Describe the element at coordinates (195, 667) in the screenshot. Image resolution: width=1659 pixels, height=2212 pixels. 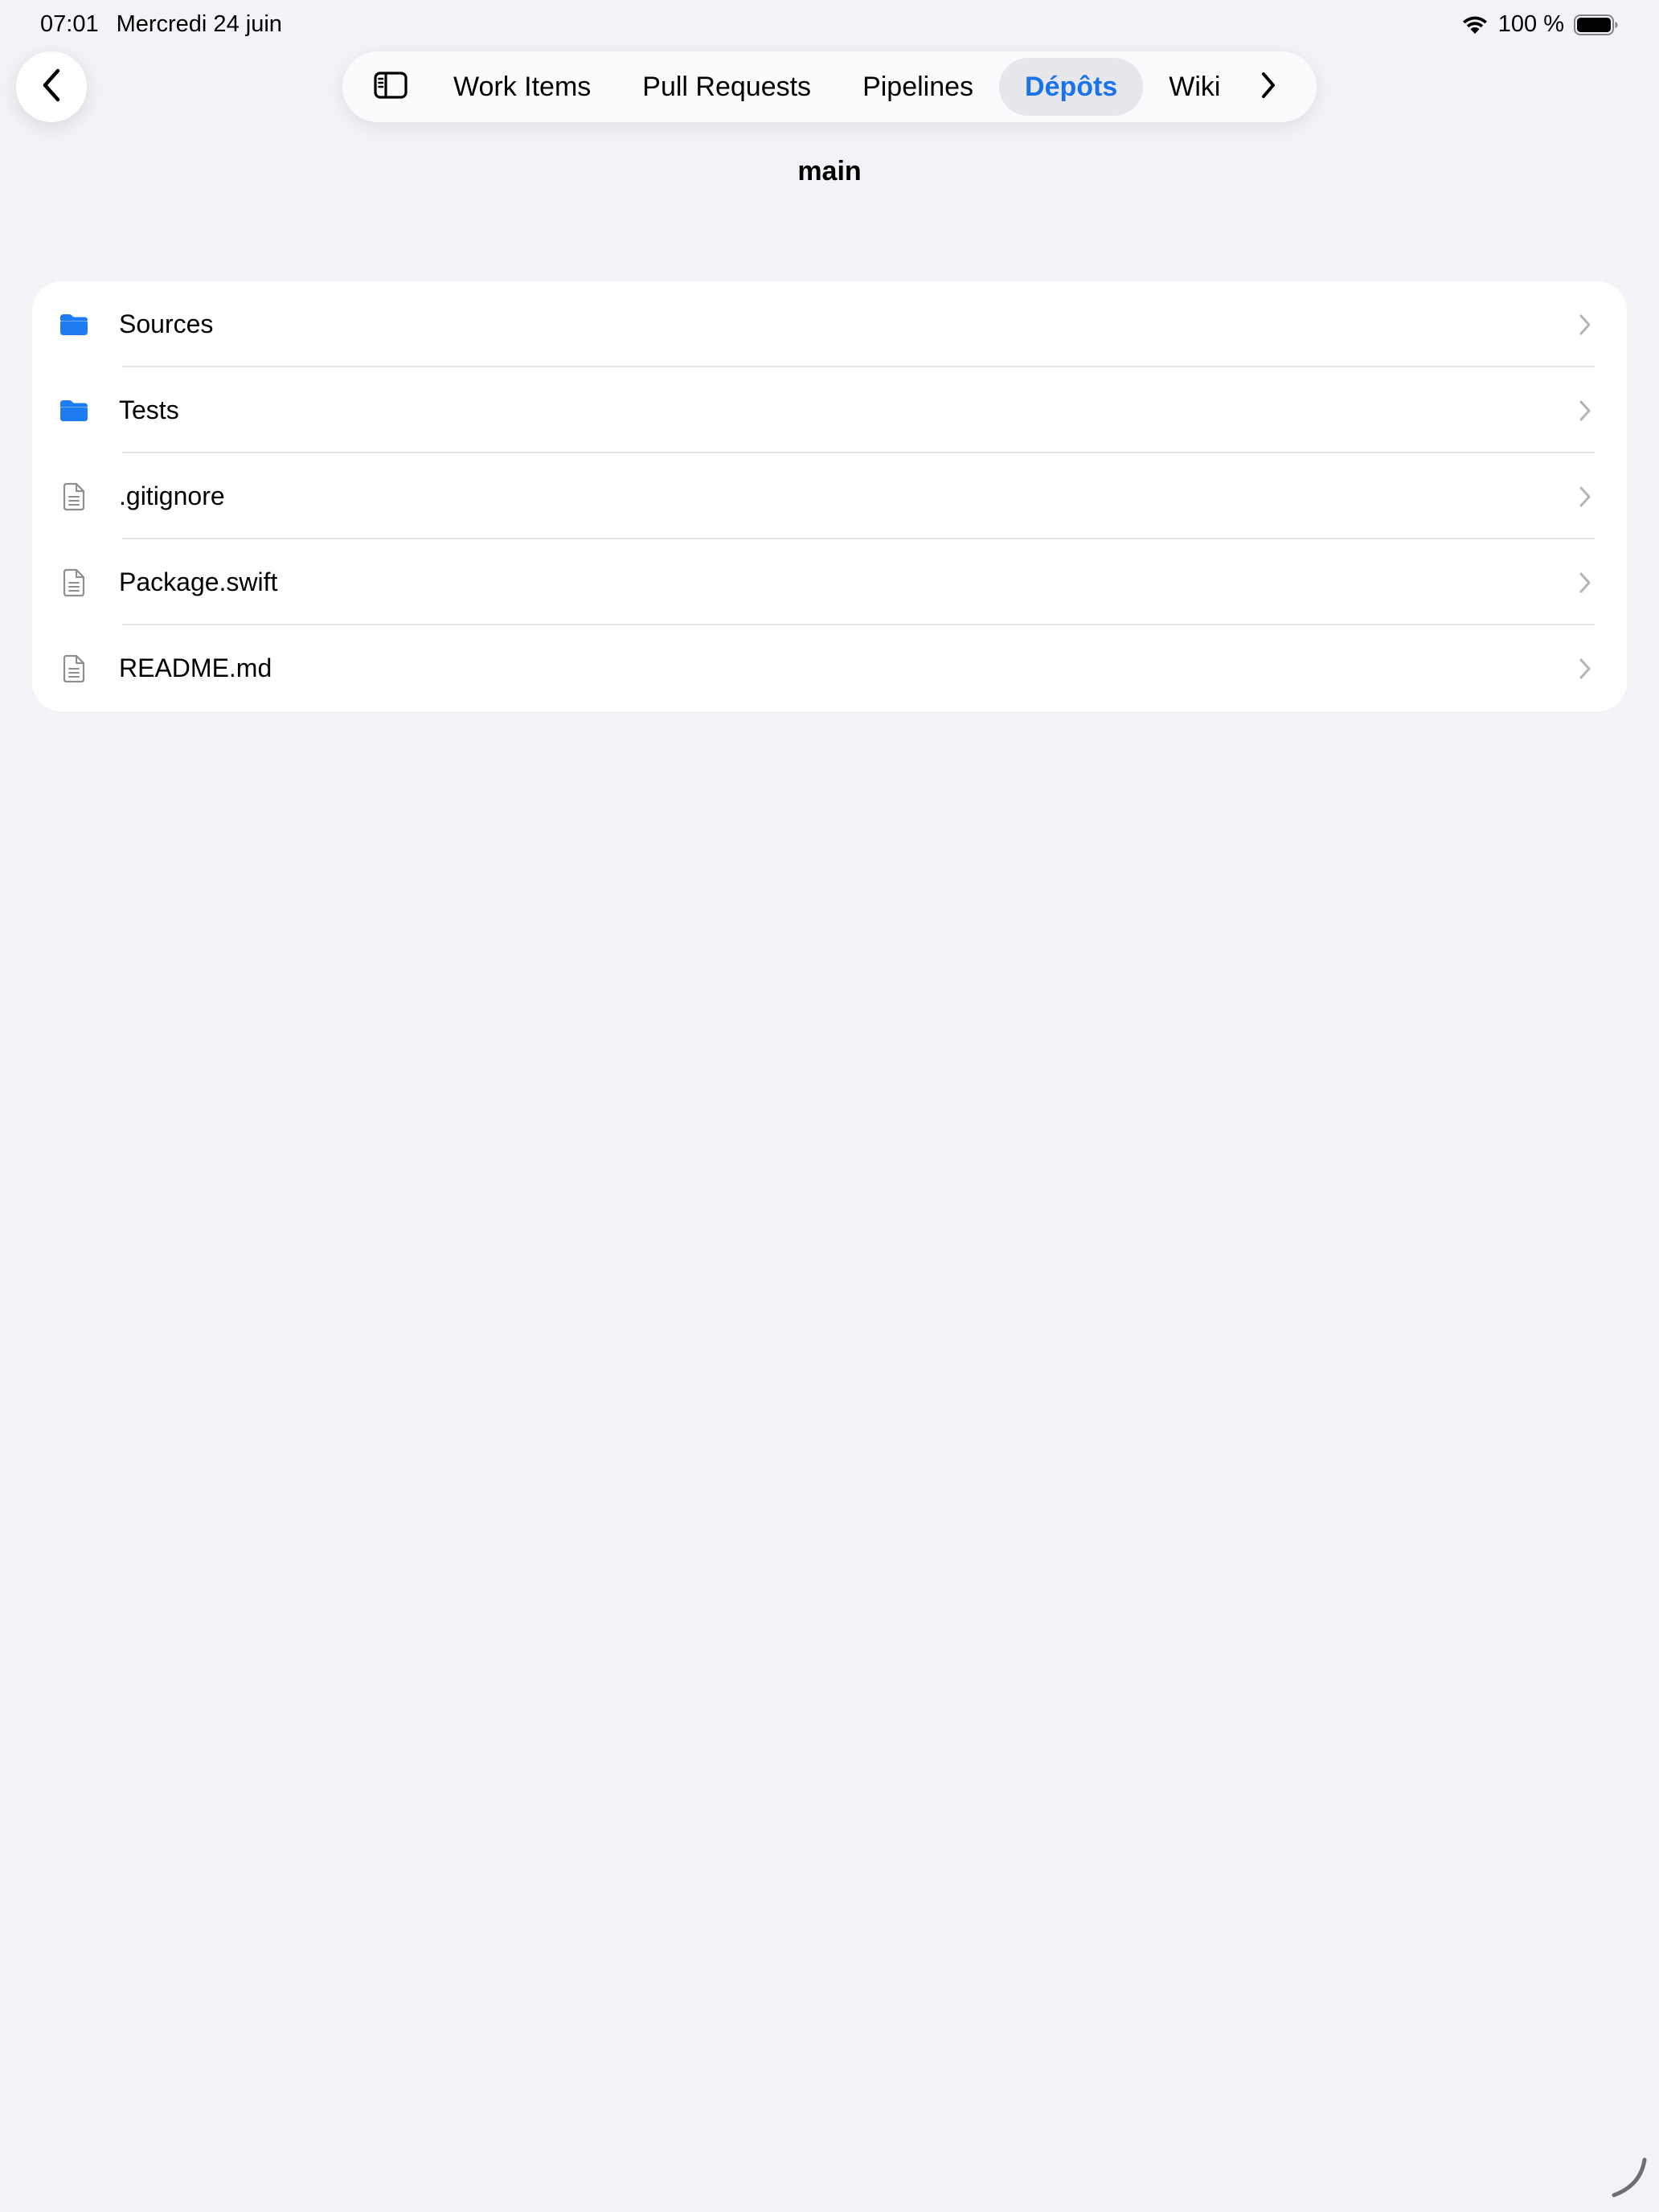
I see `file-name: README.md` at that location.